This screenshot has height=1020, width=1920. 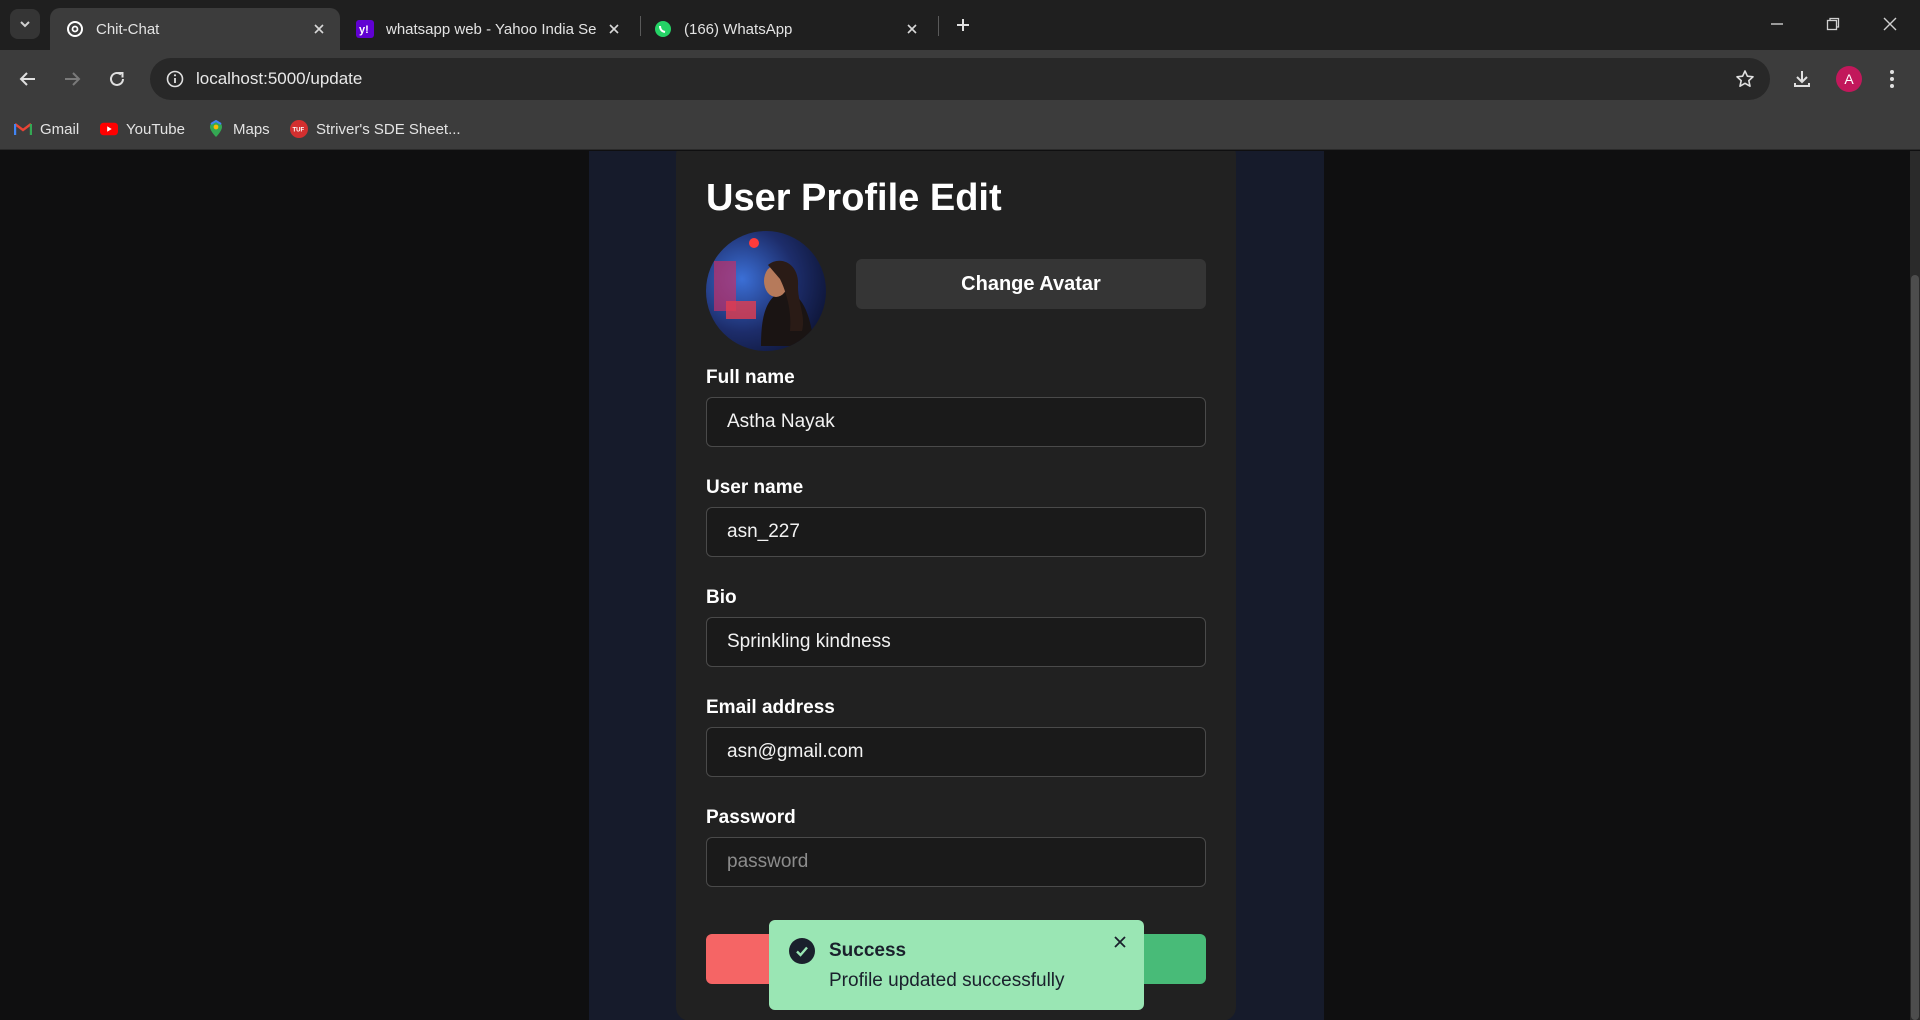 I want to click on change-avatar-button: Change Avatar, so click(x=1031, y=284).